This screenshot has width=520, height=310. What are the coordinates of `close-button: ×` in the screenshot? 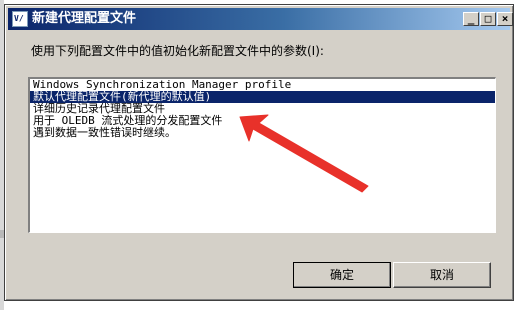 It's located at (505, 19).